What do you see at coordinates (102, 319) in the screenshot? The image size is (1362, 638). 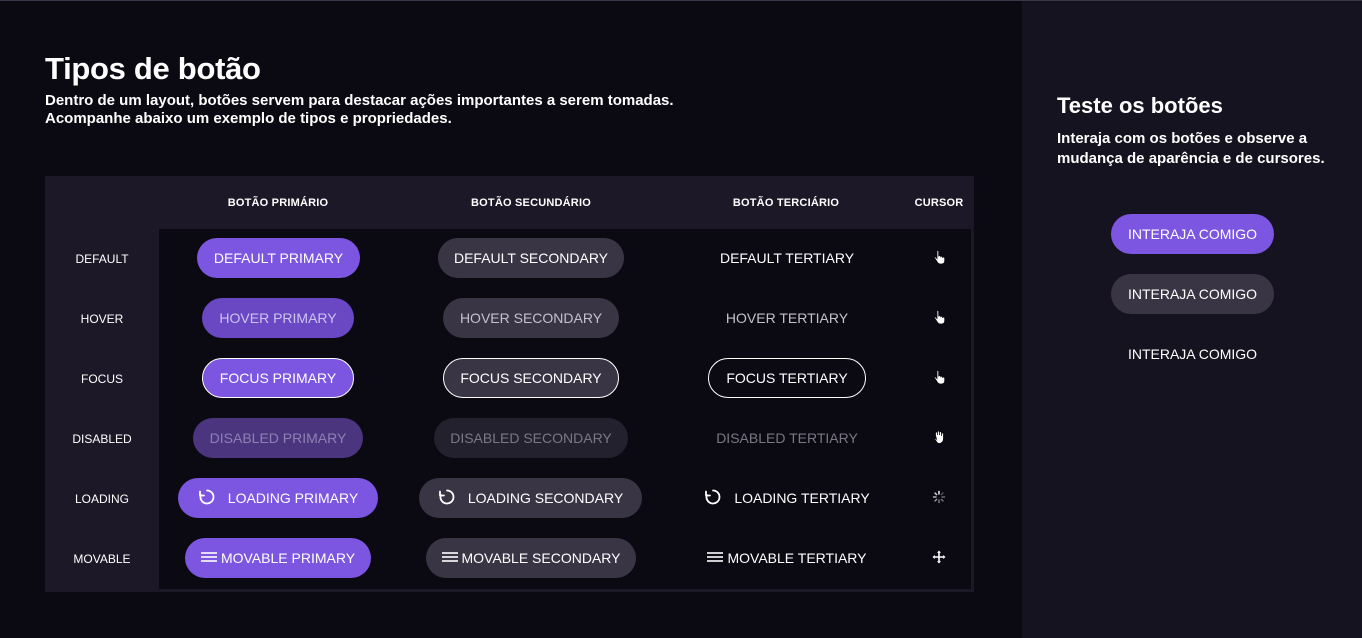 I see `row-label-hover: HOVER` at bounding box center [102, 319].